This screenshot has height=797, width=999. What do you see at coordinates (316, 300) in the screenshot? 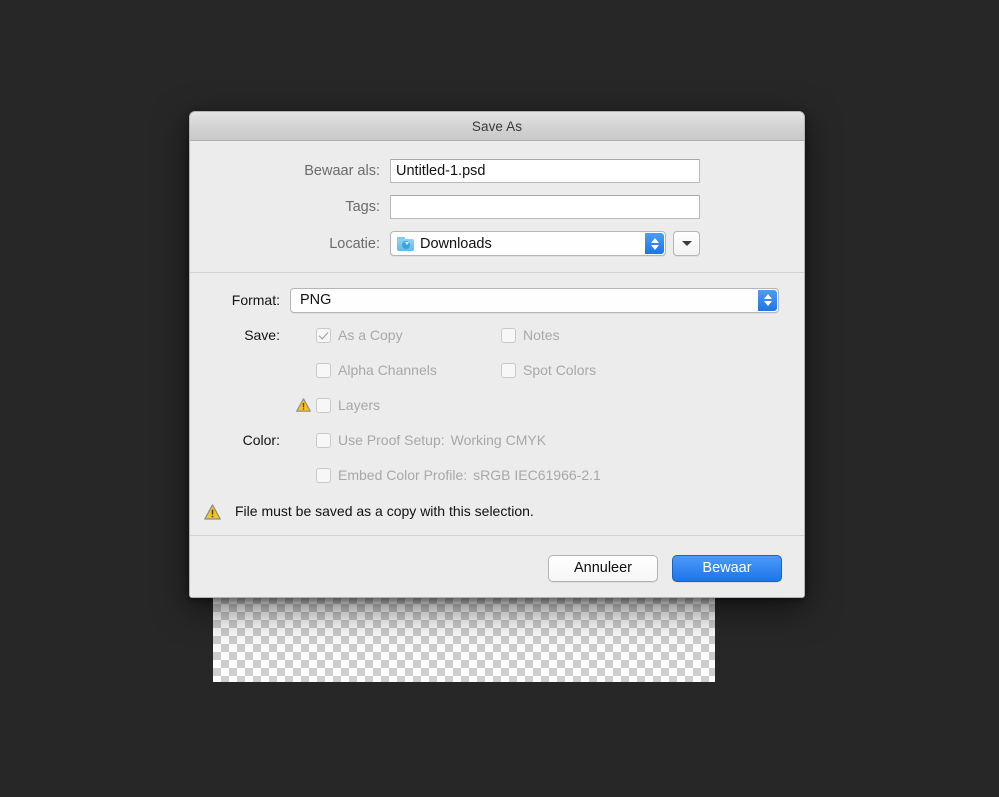
I see `format-value: PNG` at bounding box center [316, 300].